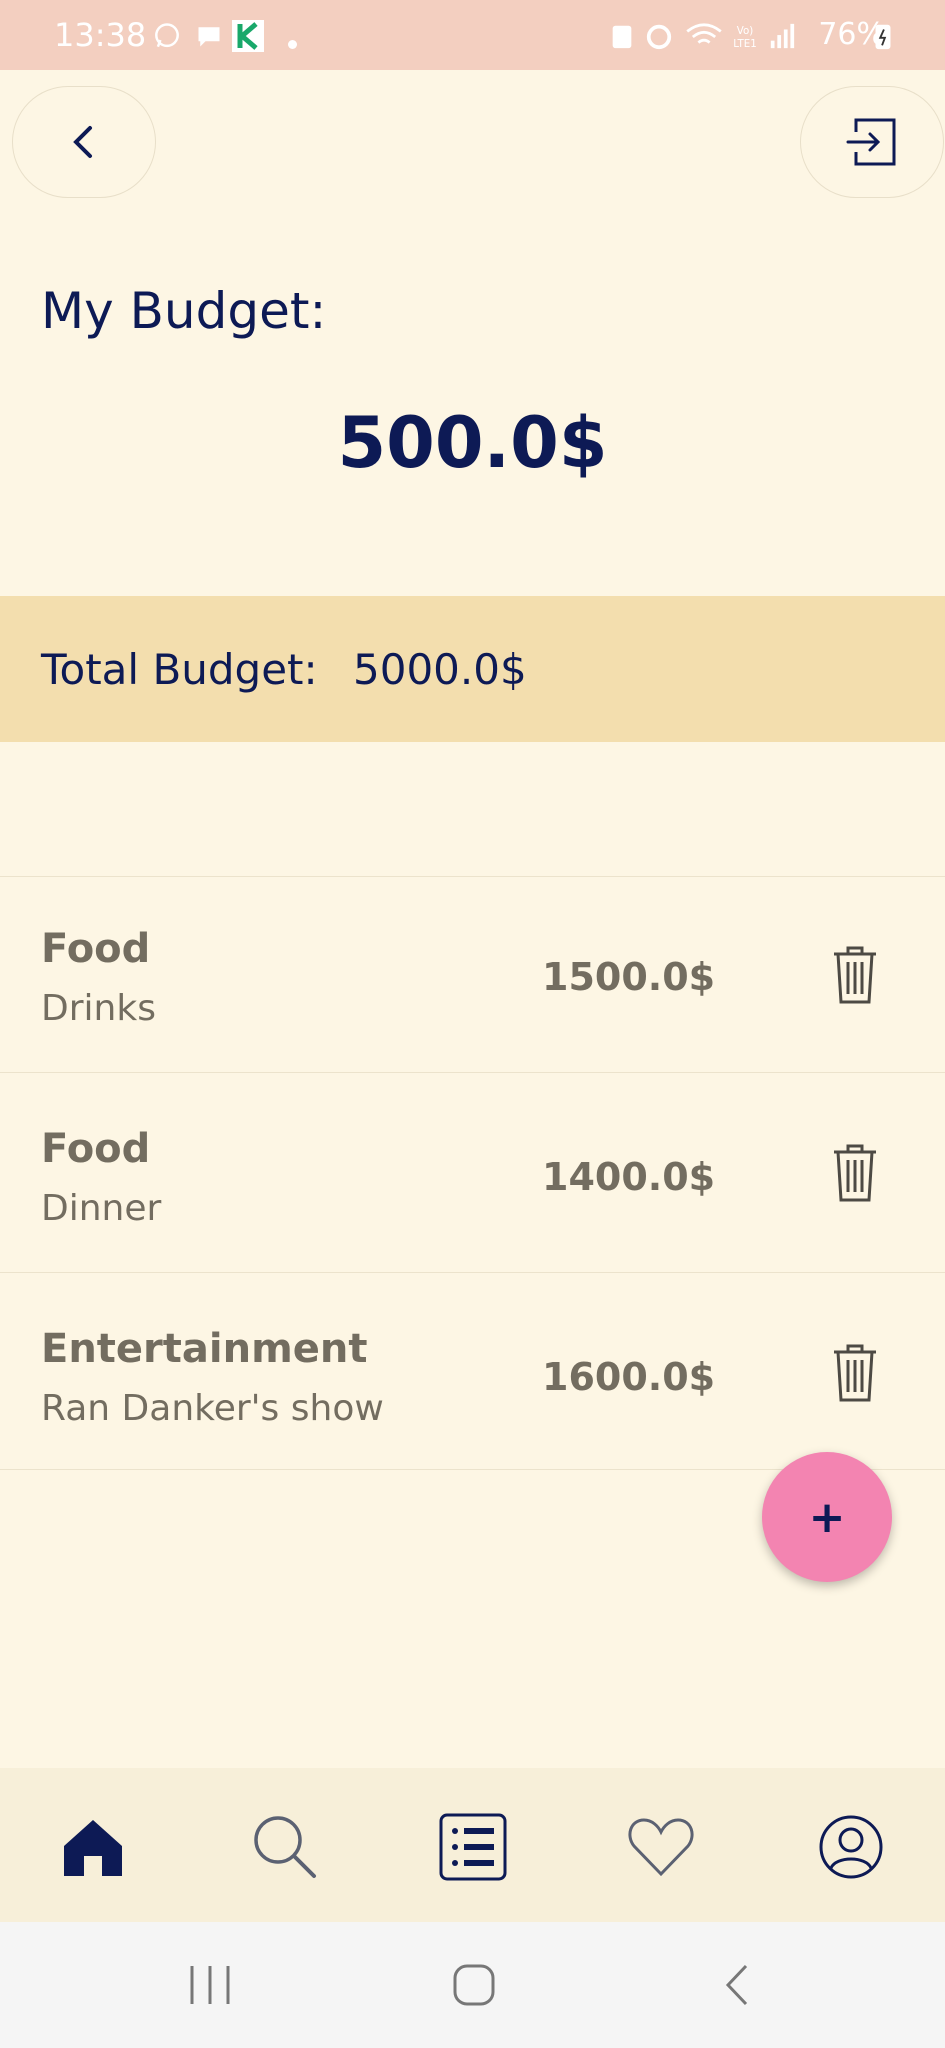  I want to click on search-icon, so click(283, 1847).